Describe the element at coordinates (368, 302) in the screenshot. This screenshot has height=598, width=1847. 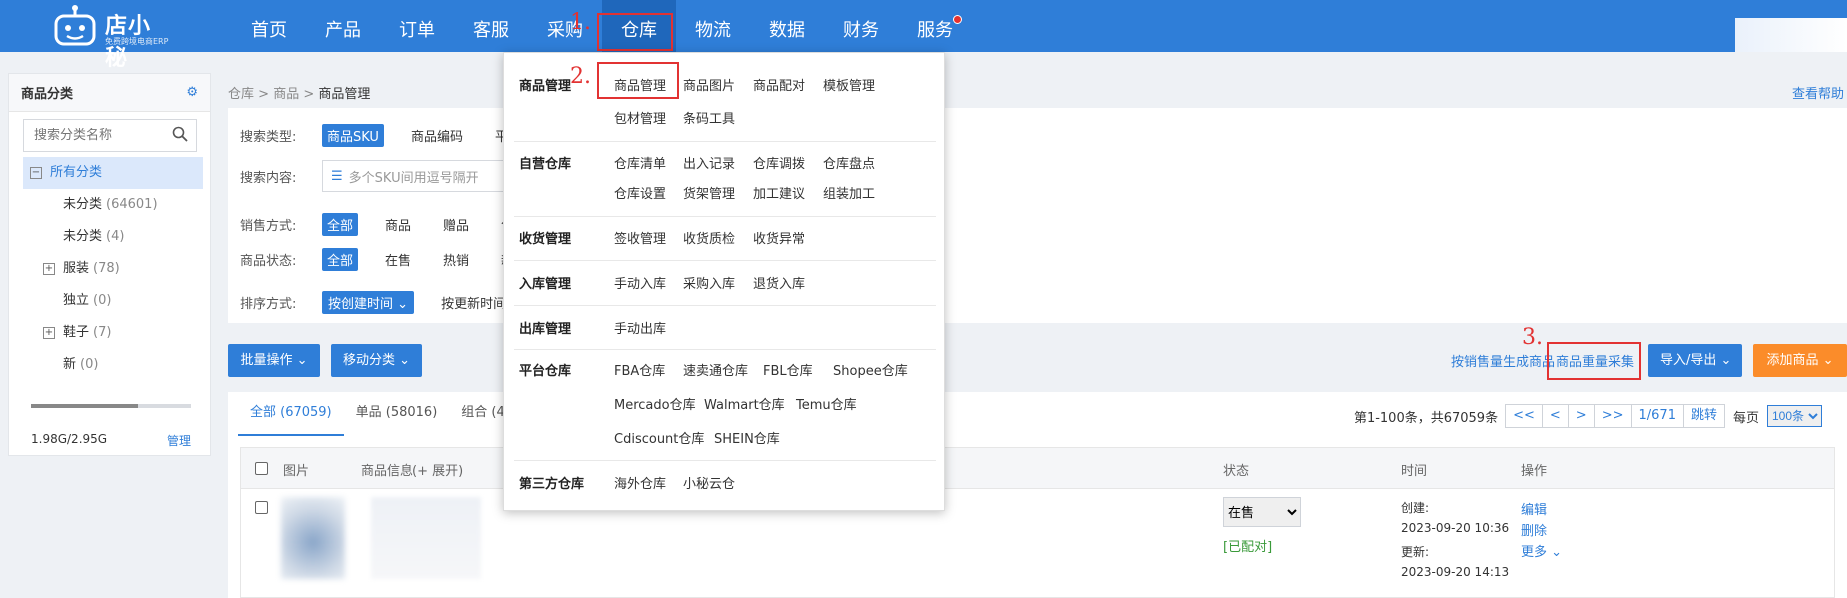
I see `sort-created-dropdown: 按创建时间 ⌄` at that location.